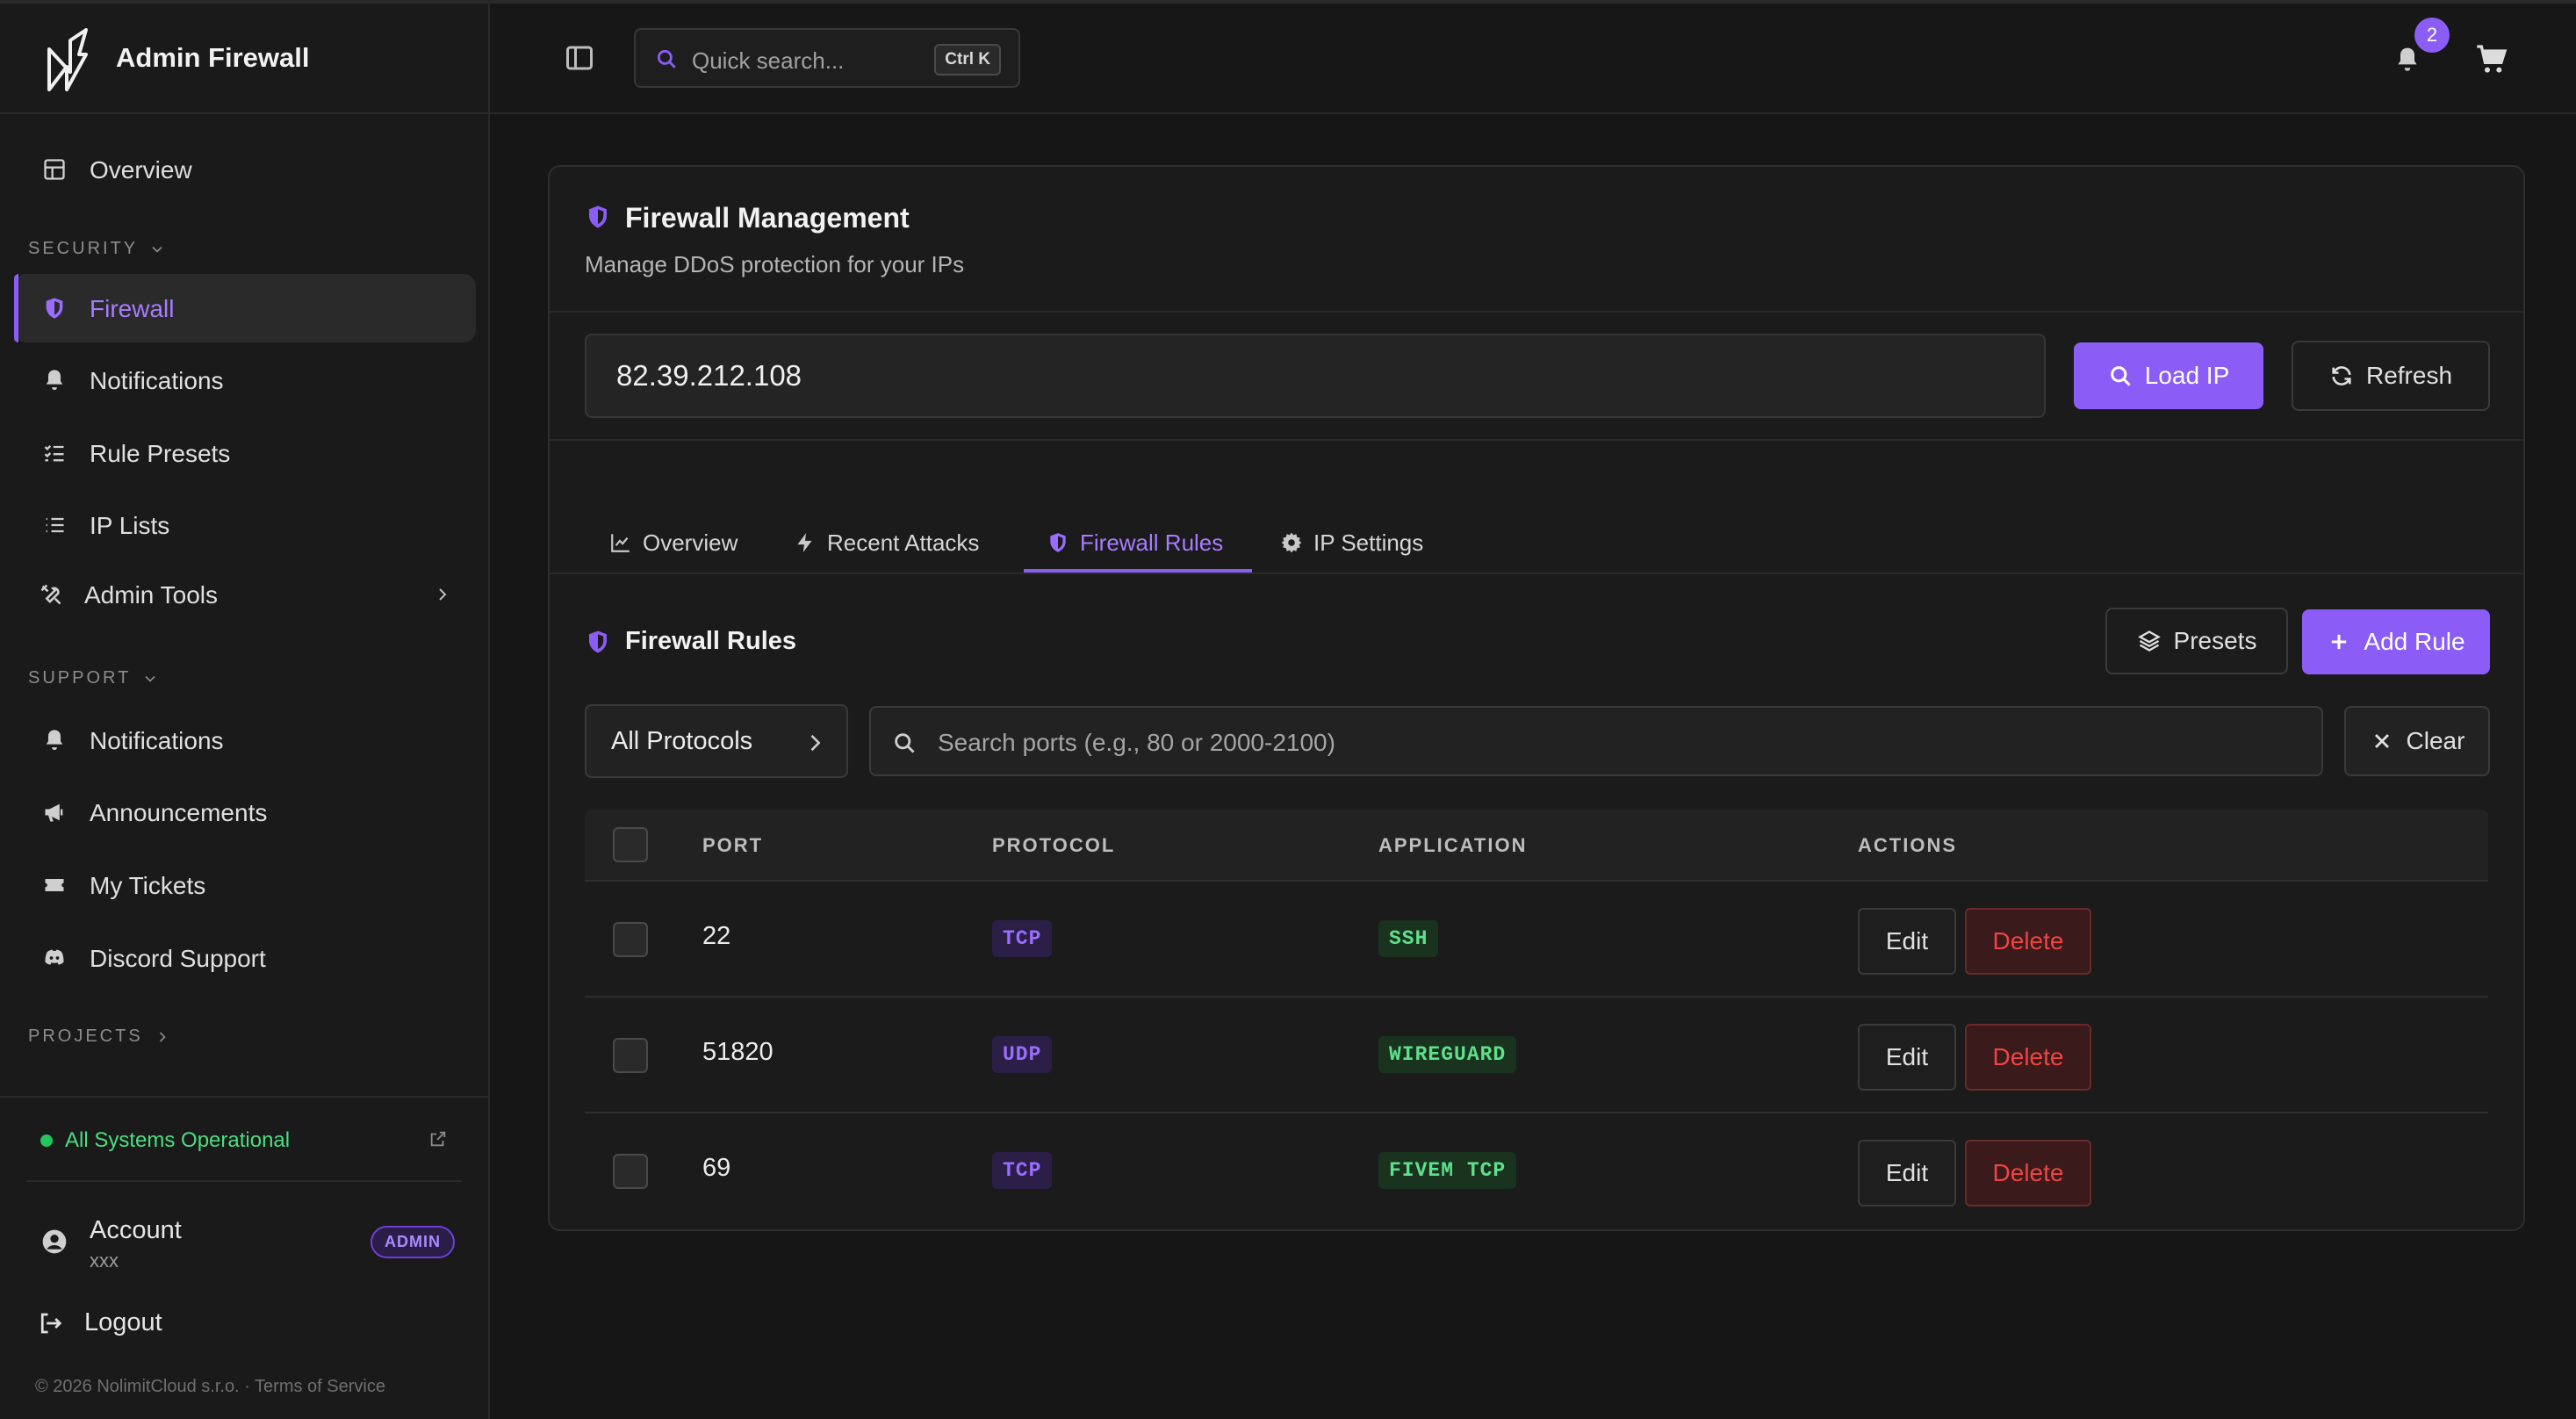 This screenshot has width=2576, height=1419. I want to click on section-security: SECURITY, so click(97, 249).